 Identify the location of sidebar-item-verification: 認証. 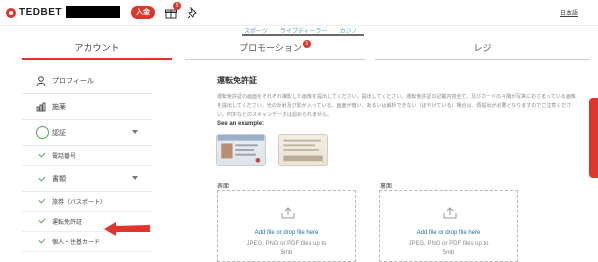
(87, 133).